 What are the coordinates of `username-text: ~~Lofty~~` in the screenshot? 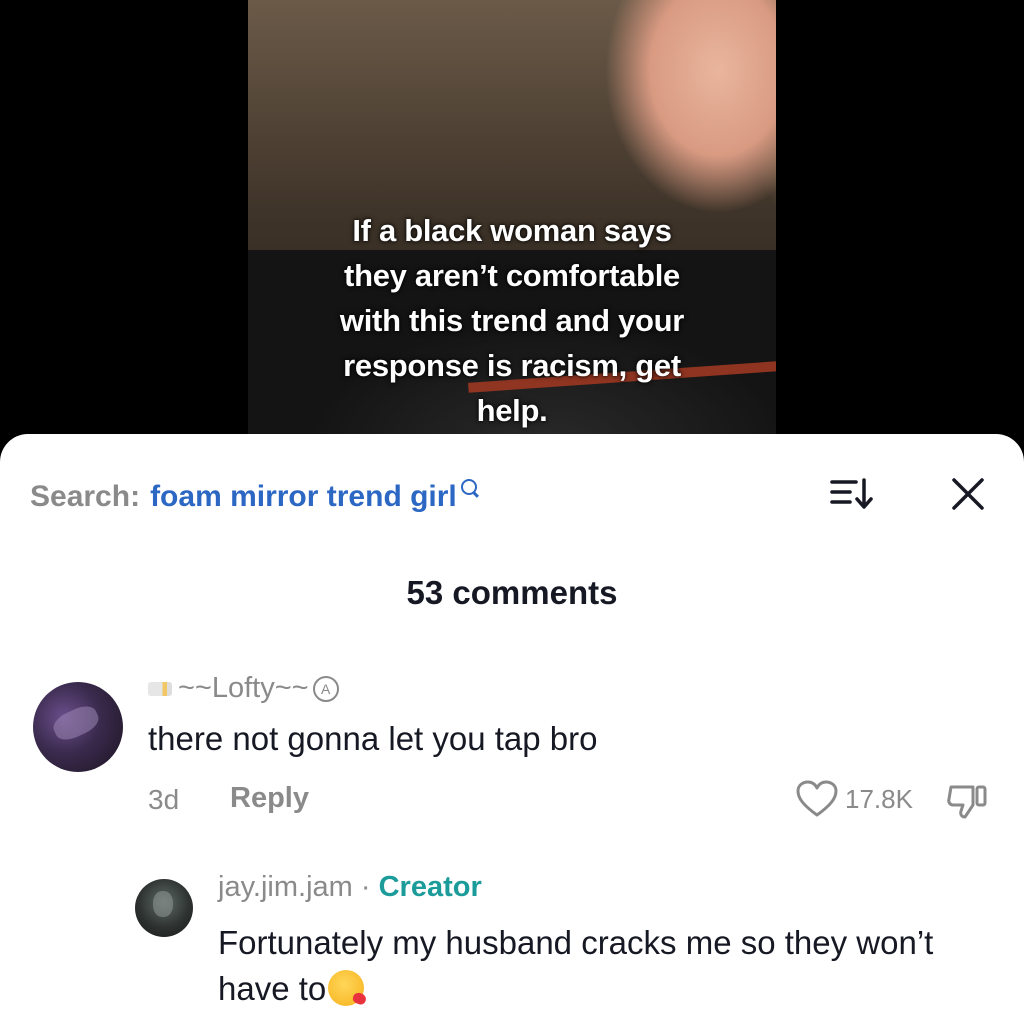 It's located at (243, 688).